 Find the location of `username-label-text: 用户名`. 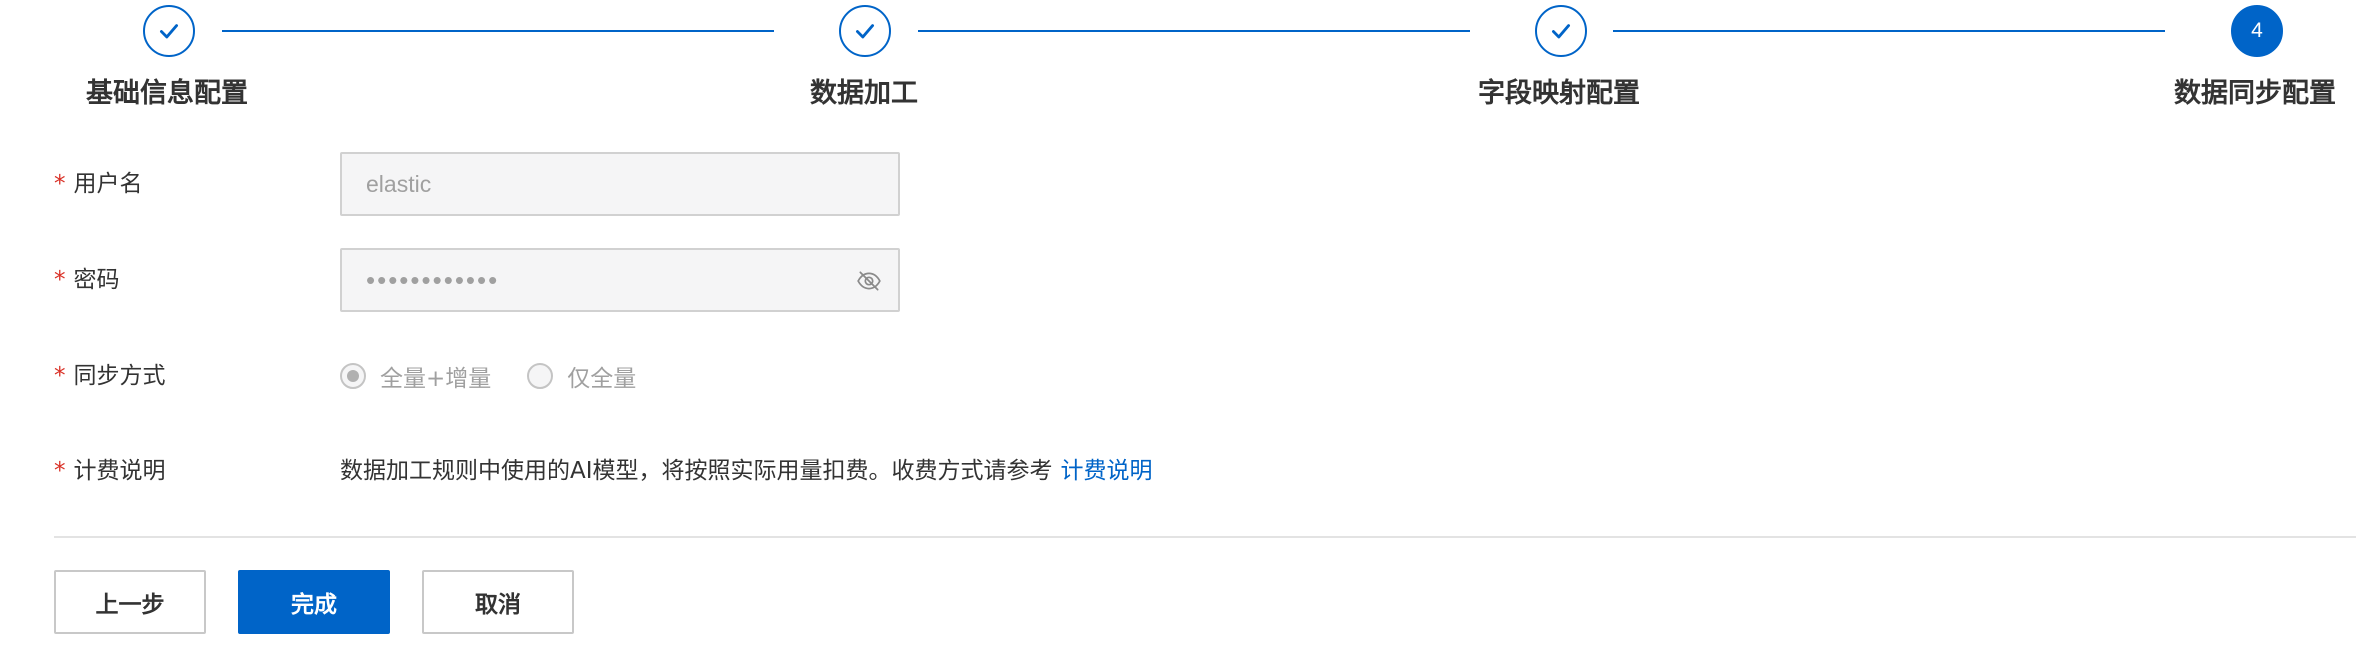

username-label-text: 用户名 is located at coordinates (108, 184).